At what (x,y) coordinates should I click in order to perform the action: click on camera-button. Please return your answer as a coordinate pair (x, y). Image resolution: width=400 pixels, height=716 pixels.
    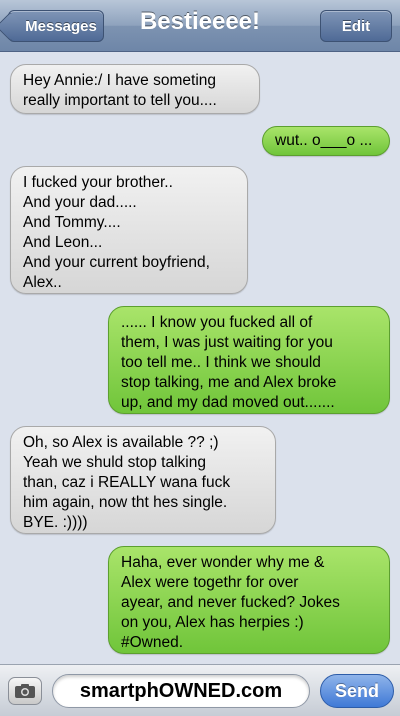
    Looking at the image, I should click on (25, 691).